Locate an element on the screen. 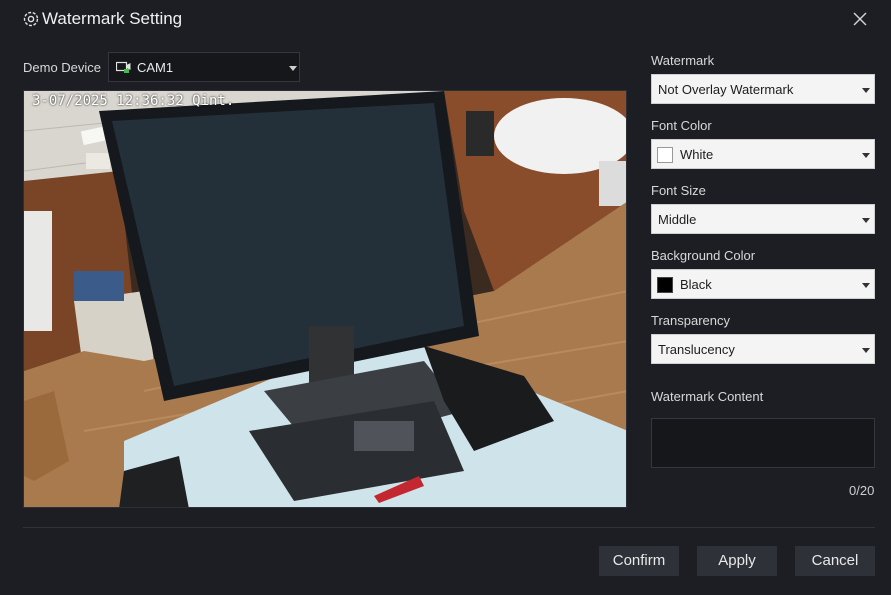  transparency-value: Translucency is located at coordinates (696, 349).